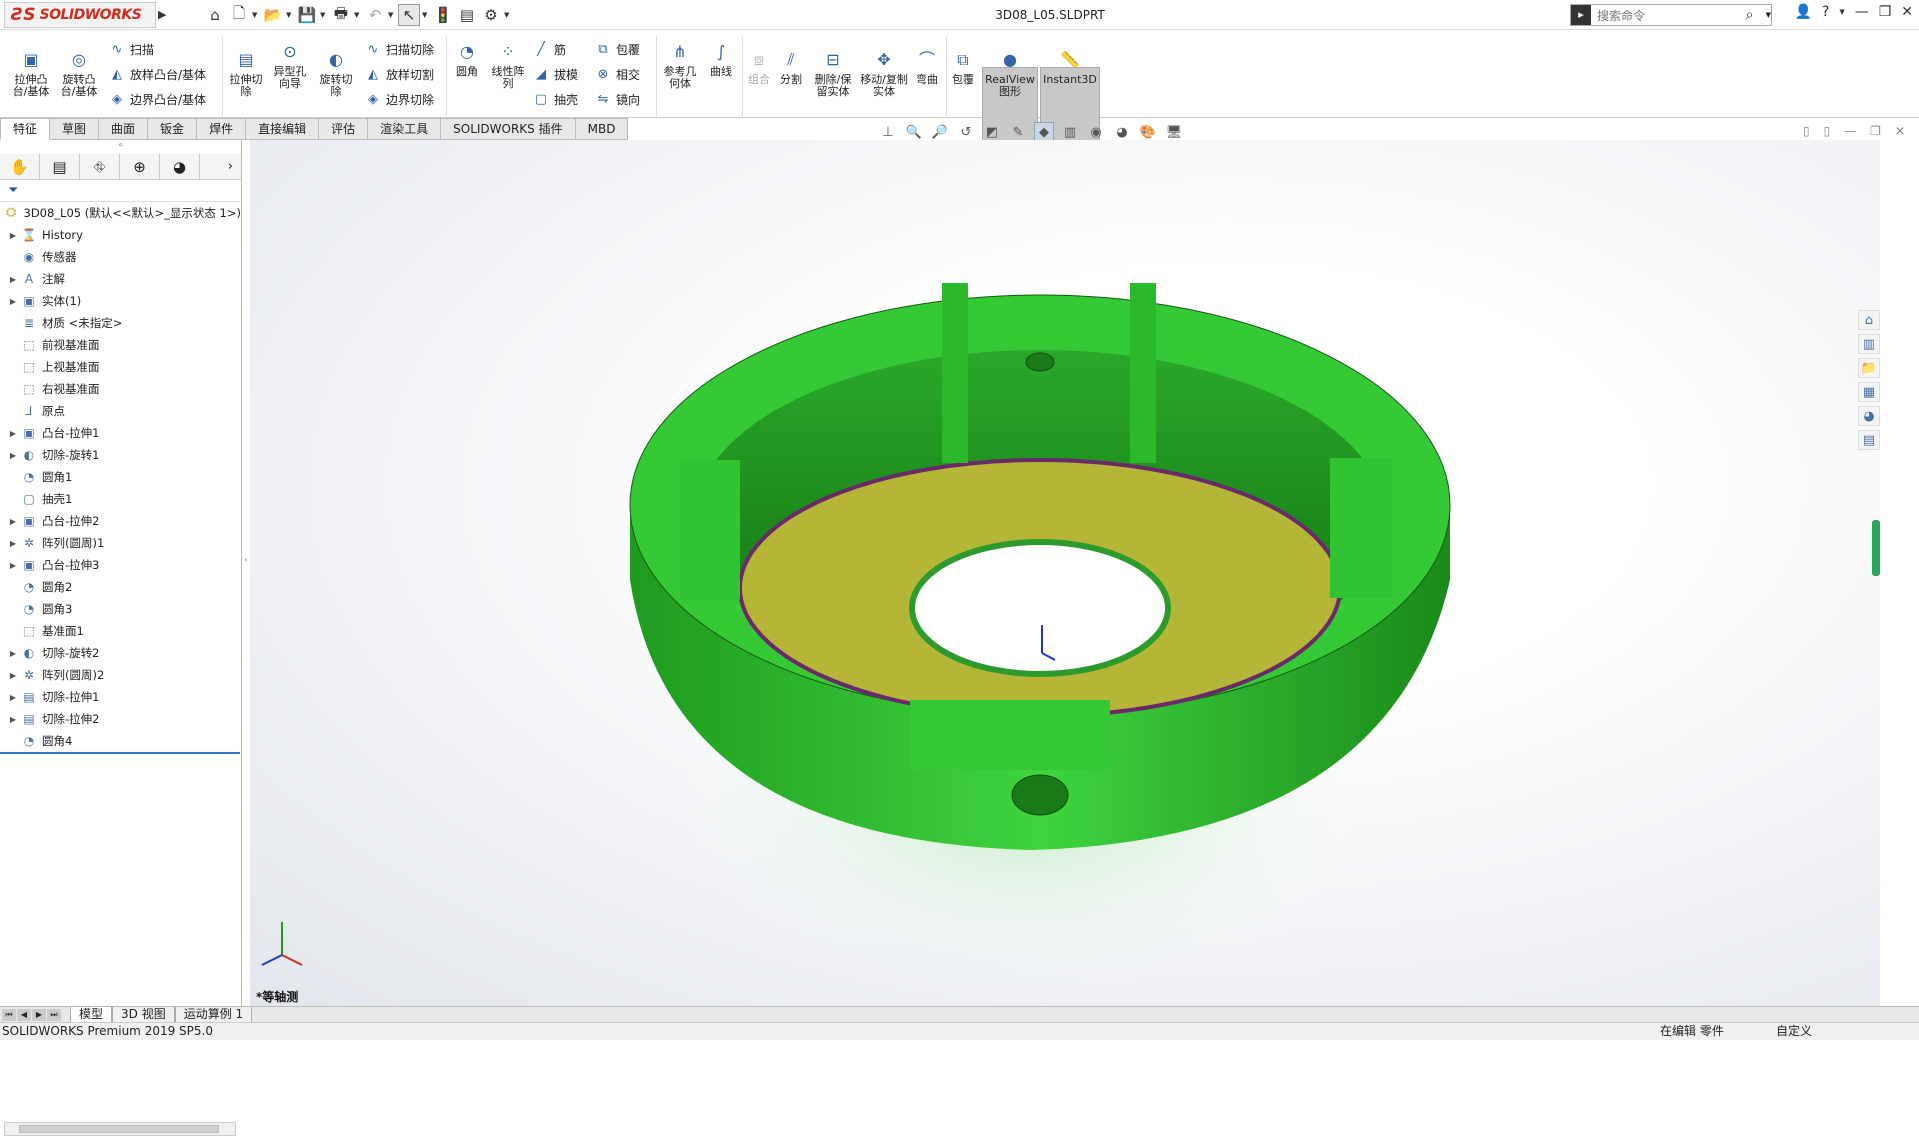 This screenshot has width=1919, height=1136. I want to click on tree-item: ⬚ 基准面1, so click(120, 631).